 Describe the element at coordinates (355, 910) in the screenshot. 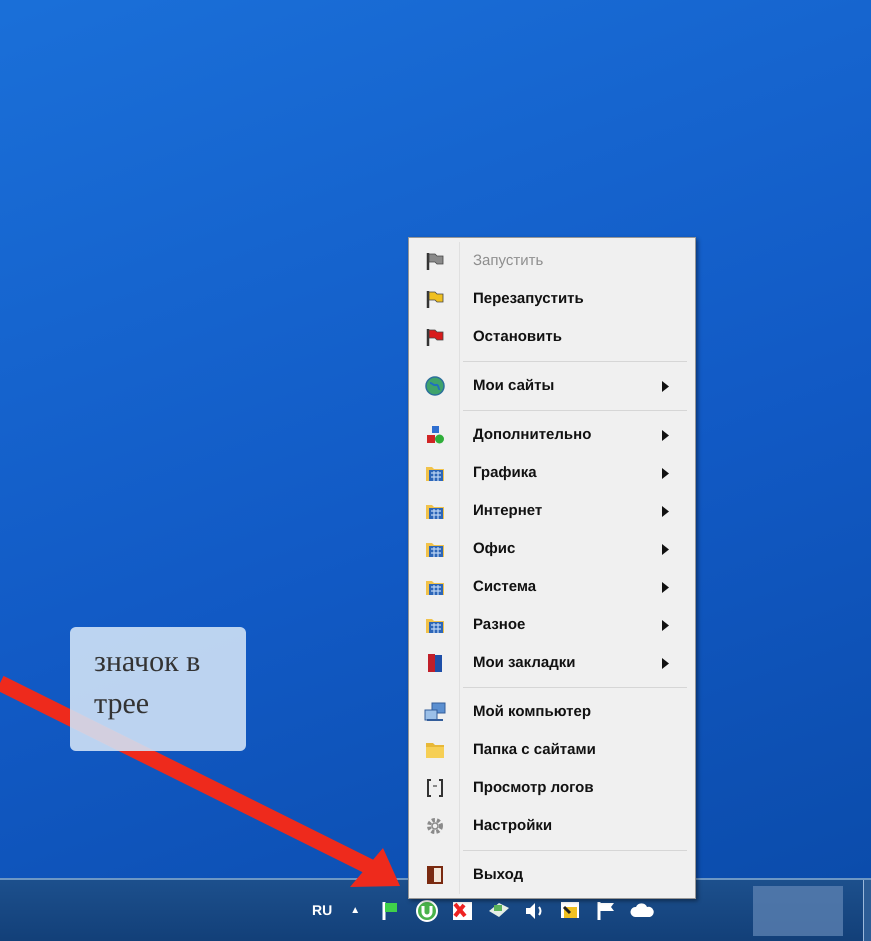

I see `tray-expand-button: ▲` at that location.